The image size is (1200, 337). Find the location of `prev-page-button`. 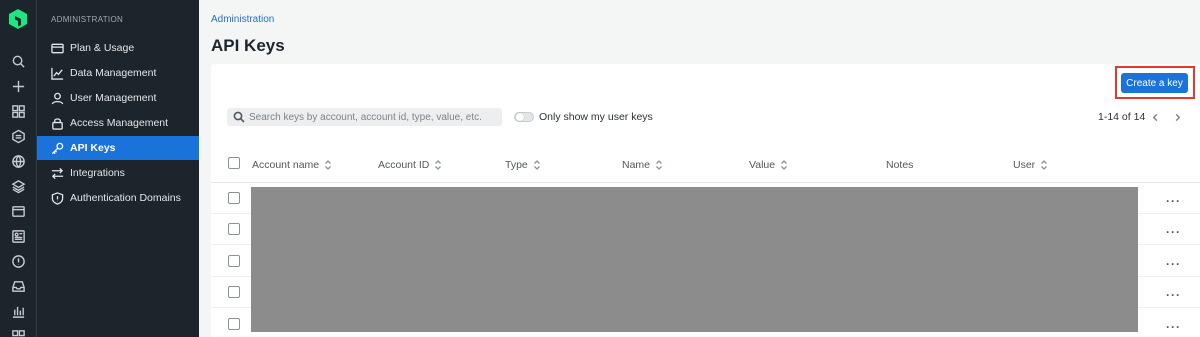

prev-page-button is located at coordinates (1155, 117).